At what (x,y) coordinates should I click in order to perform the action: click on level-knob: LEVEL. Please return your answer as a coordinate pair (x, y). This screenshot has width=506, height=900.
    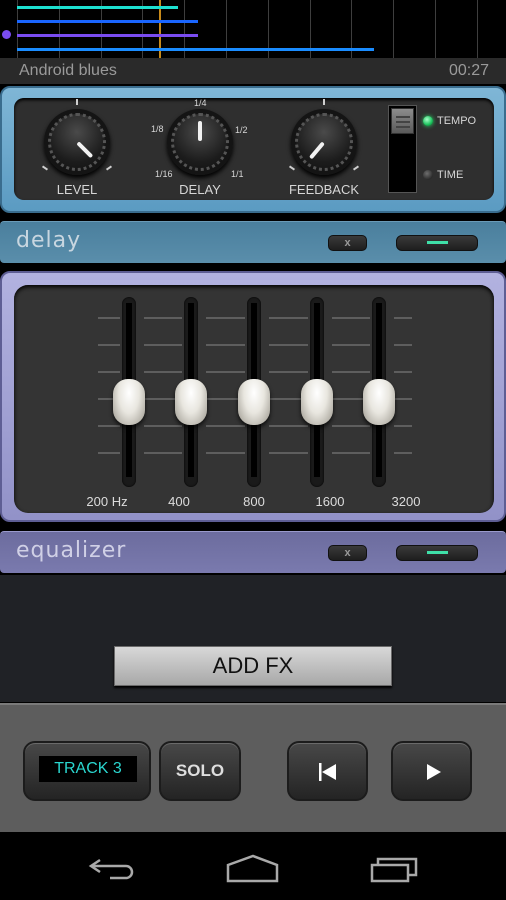
    Looking at the image, I should click on (77, 147).